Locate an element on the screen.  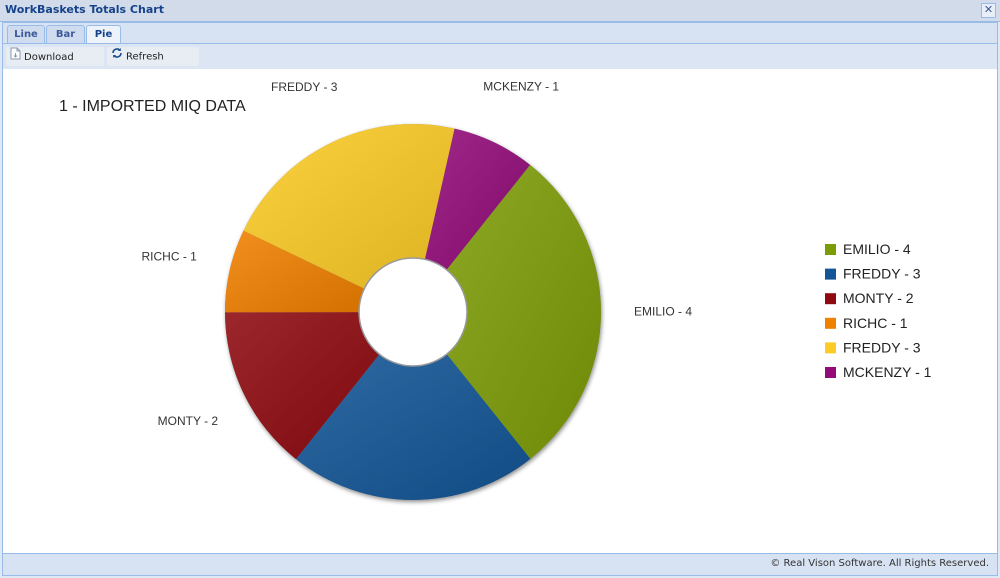
slice-label: FREDDY - 3 is located at coordinates (304, 87).